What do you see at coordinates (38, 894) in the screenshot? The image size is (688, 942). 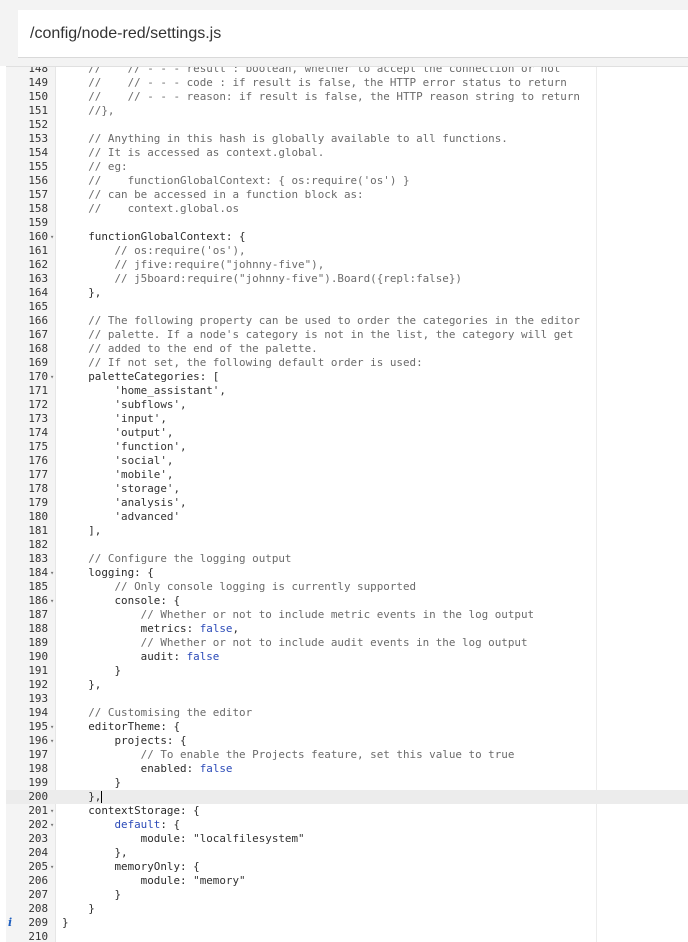 I see `line-number: 207` at bounding box center [38, 894].